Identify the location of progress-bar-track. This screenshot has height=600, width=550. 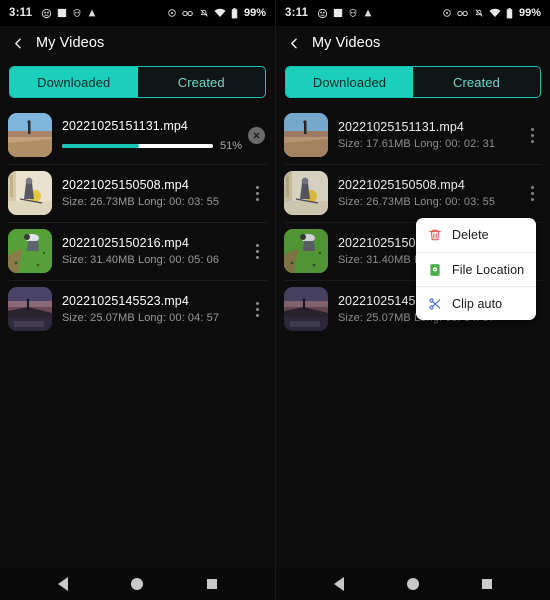
(137, 145).